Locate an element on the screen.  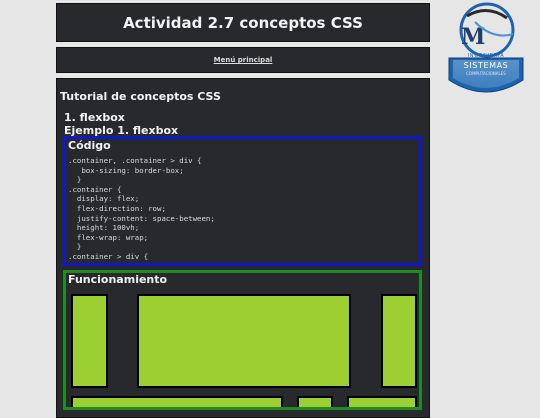
logo-text-2: SISTEMAS is located at coordinates (486, 65).